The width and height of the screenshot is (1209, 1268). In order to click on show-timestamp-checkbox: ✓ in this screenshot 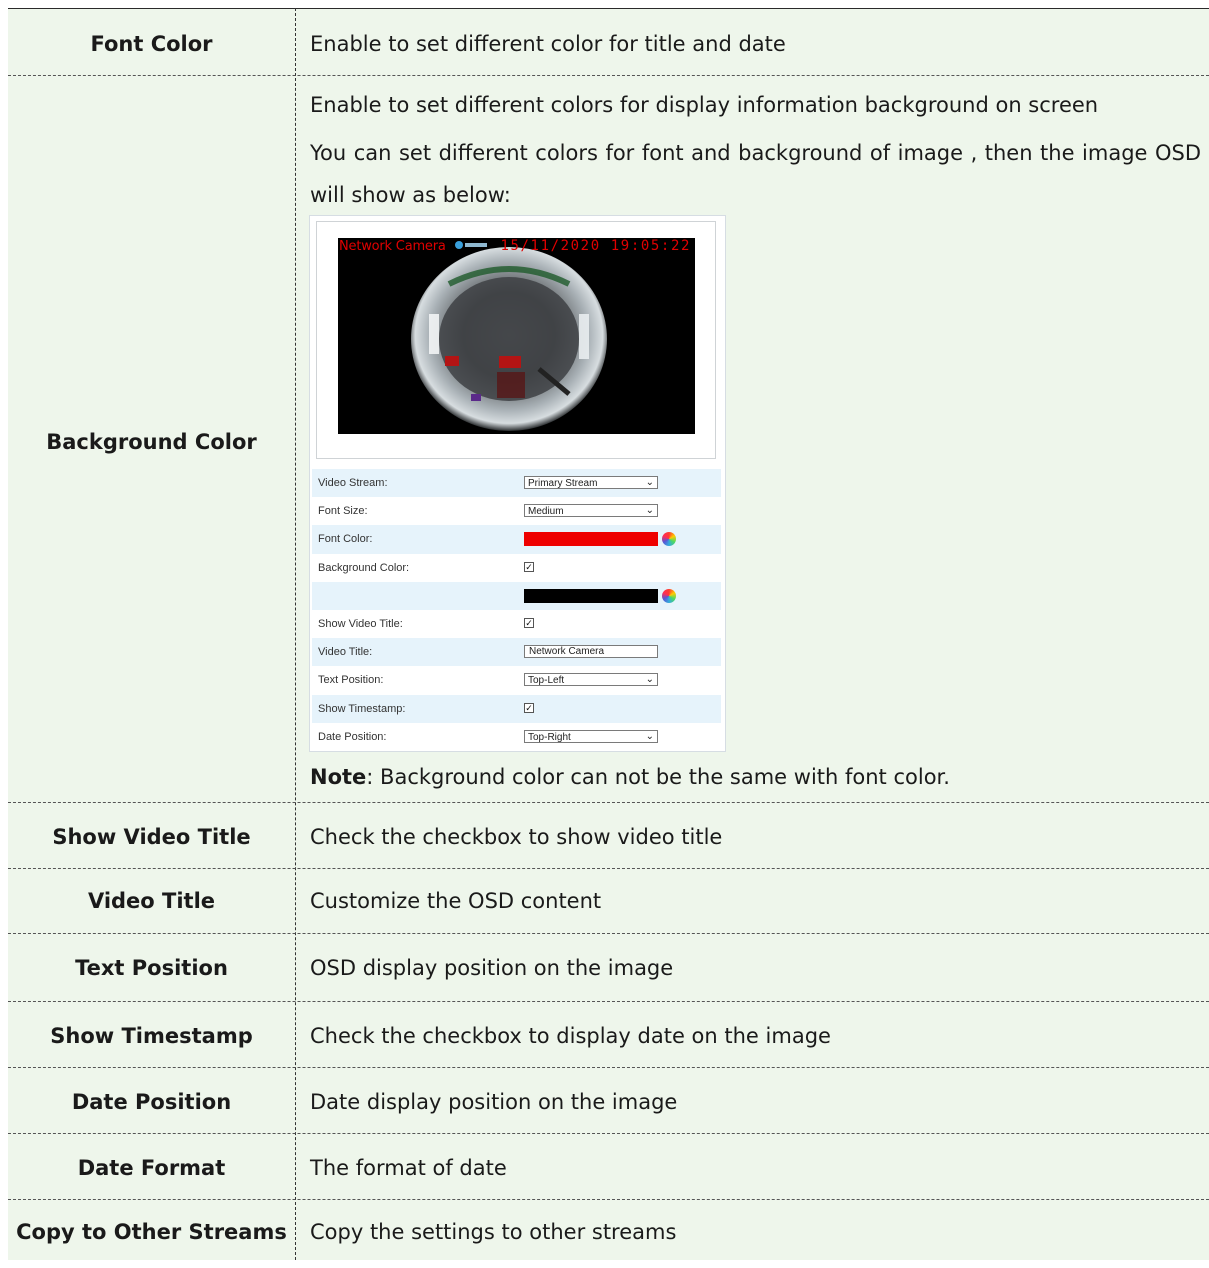, I will do `click(529, 707)`.